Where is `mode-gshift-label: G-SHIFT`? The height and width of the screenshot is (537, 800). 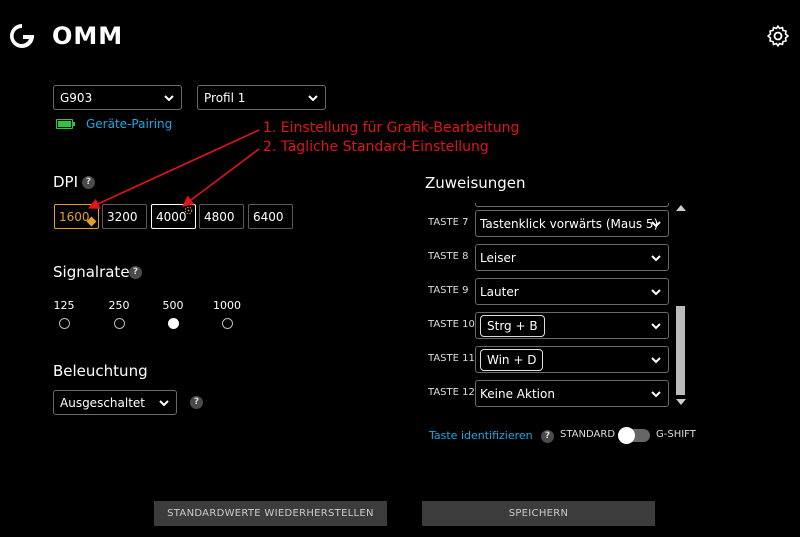
mode-gshift-label: G-SHIFT is located at coordinates (676, 434).